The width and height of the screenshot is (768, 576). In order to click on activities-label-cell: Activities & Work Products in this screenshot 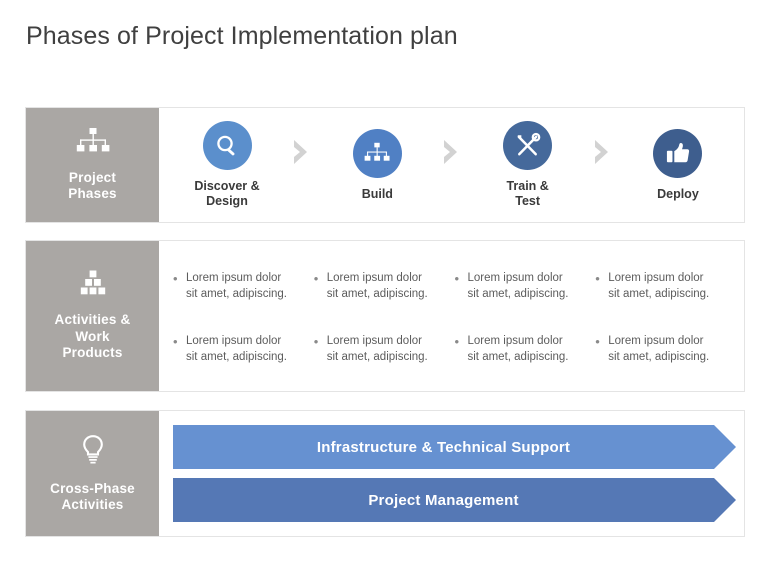, I will do `click(92, 316)`.